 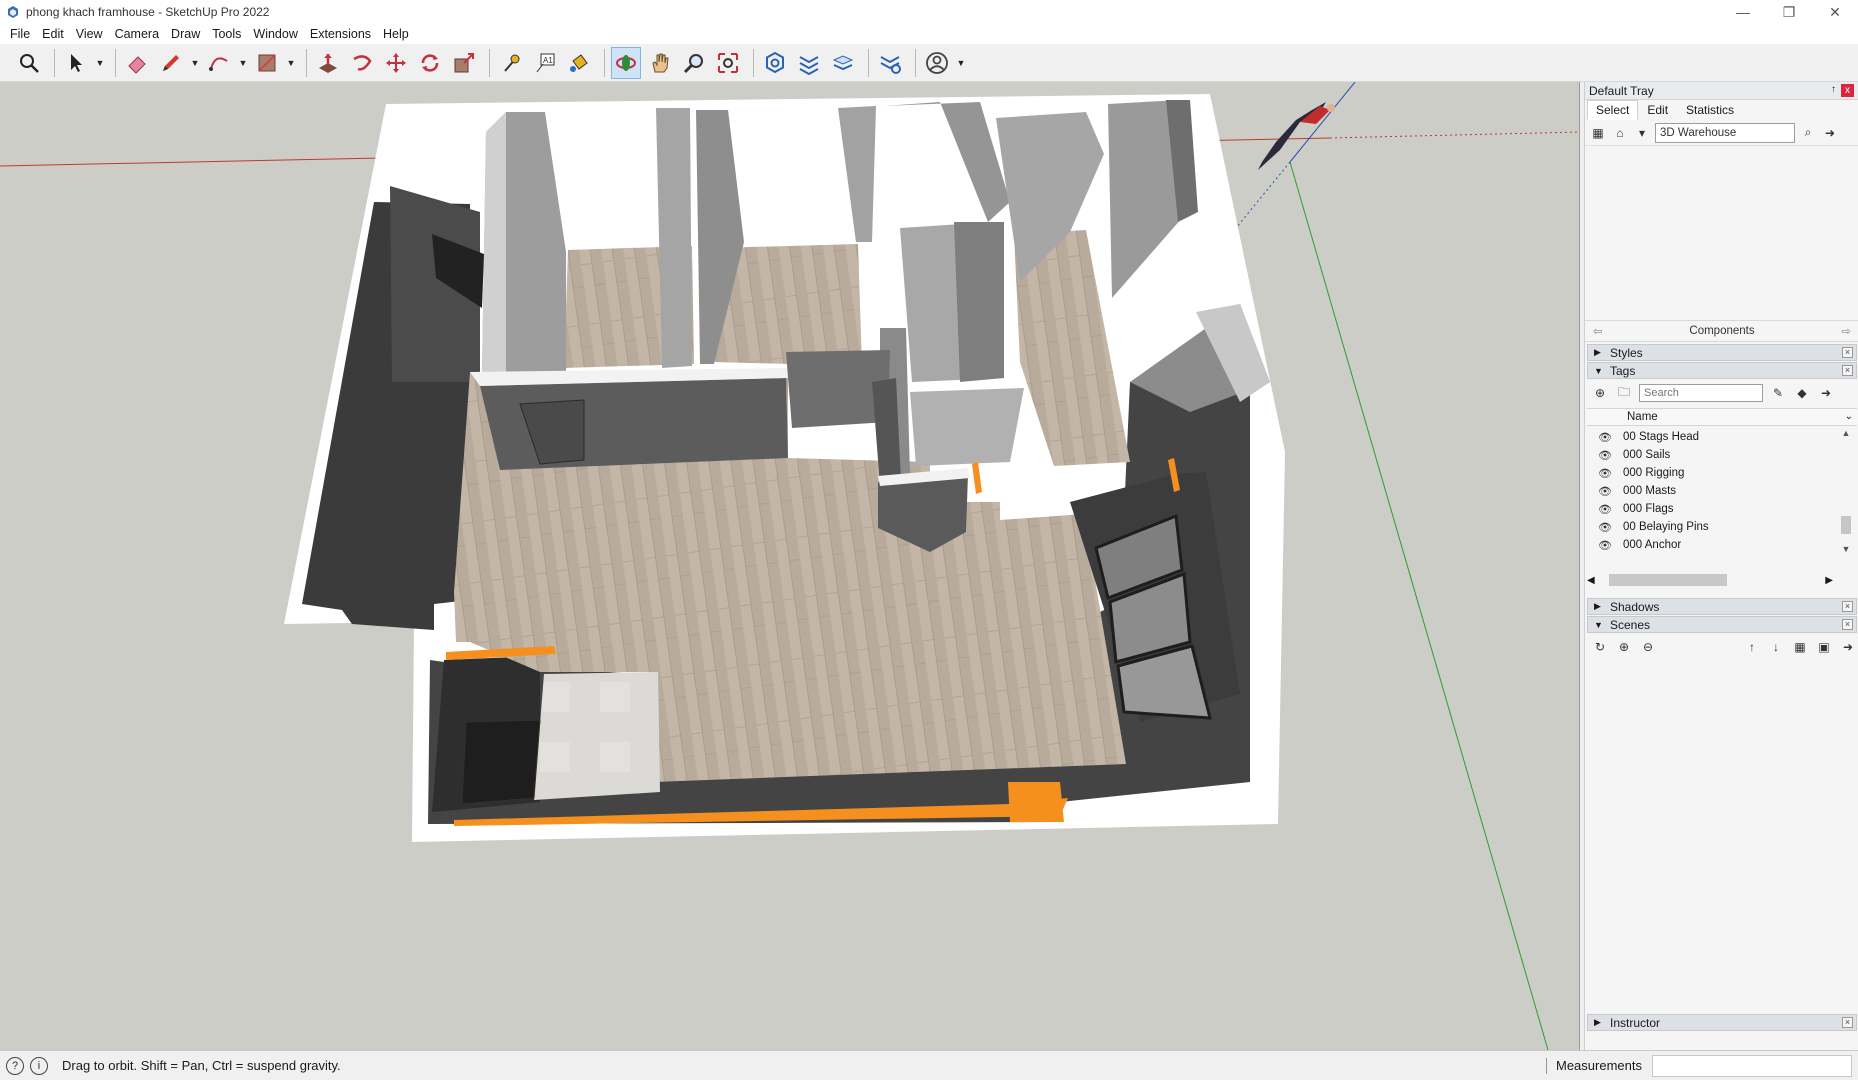 What do you see at coordinates (1778, 393) in the screenshot?
I see `tag-tool-icon: ✎` at bounding box center [1778, 393].